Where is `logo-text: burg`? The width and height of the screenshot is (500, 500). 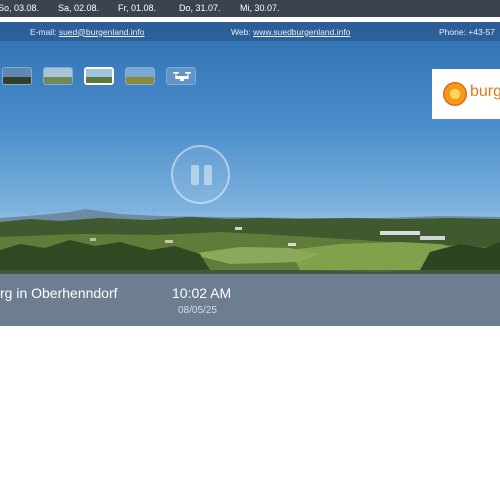 logo-text: burg is located at coordinates (485, 91).